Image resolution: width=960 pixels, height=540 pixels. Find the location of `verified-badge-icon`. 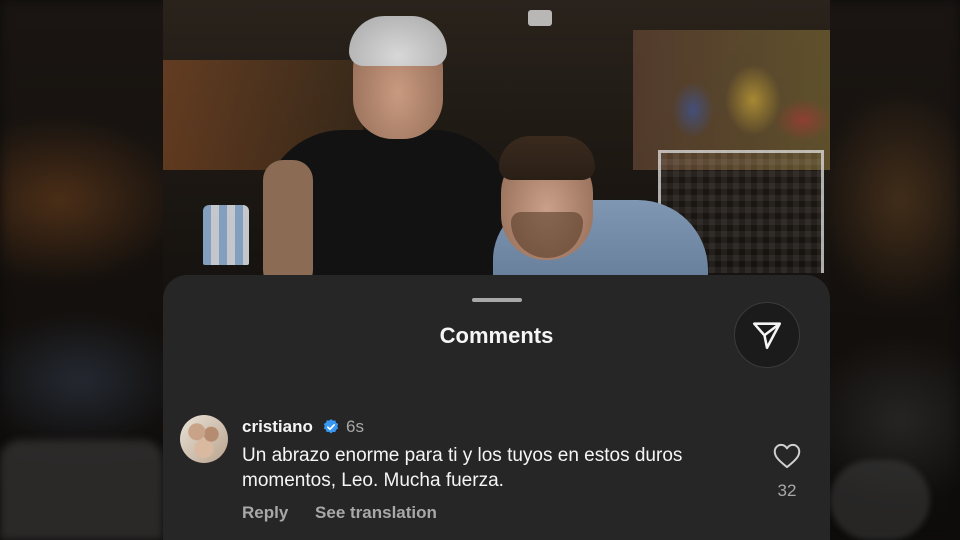

verified-badge-icon is located at coordinates (331, 426).